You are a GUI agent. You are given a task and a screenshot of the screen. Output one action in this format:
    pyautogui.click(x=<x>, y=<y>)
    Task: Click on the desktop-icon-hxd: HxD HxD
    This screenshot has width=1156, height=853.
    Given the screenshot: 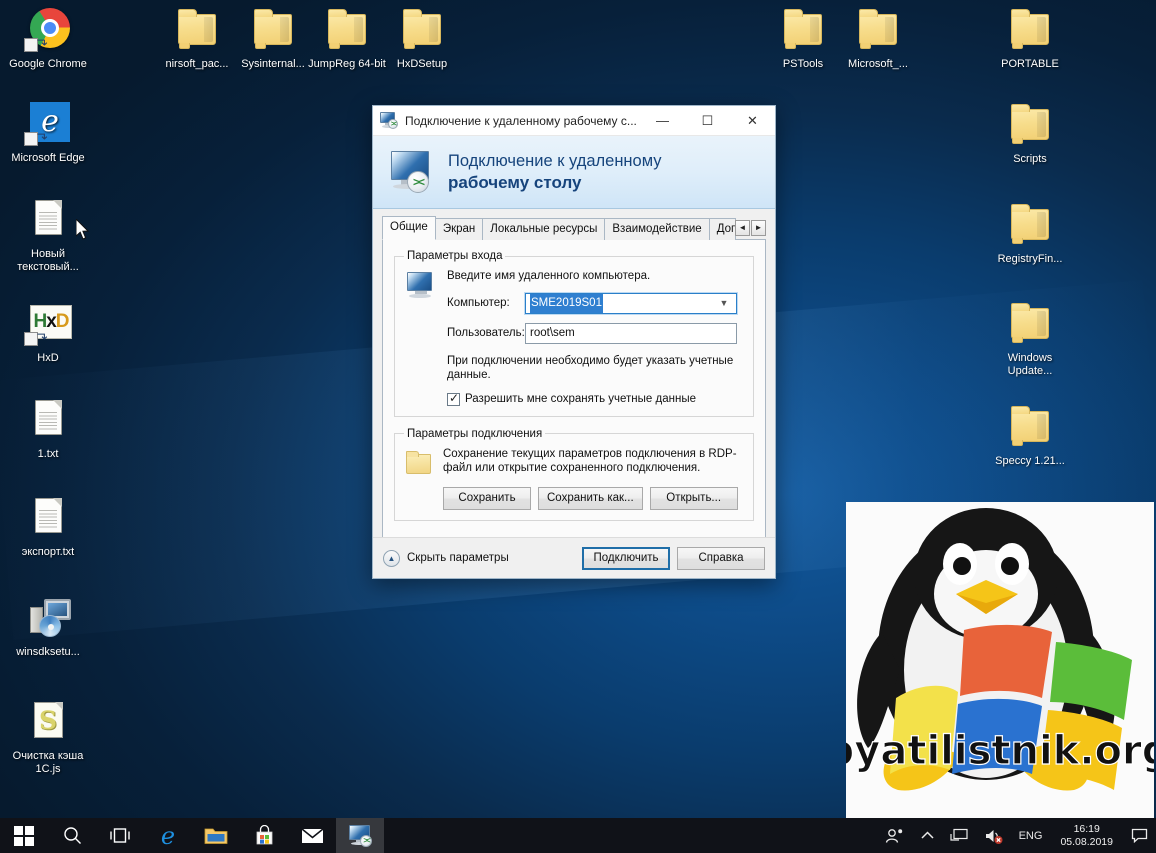 What is the action you would take?
    pyautogui.click(x=48, y=332)
    